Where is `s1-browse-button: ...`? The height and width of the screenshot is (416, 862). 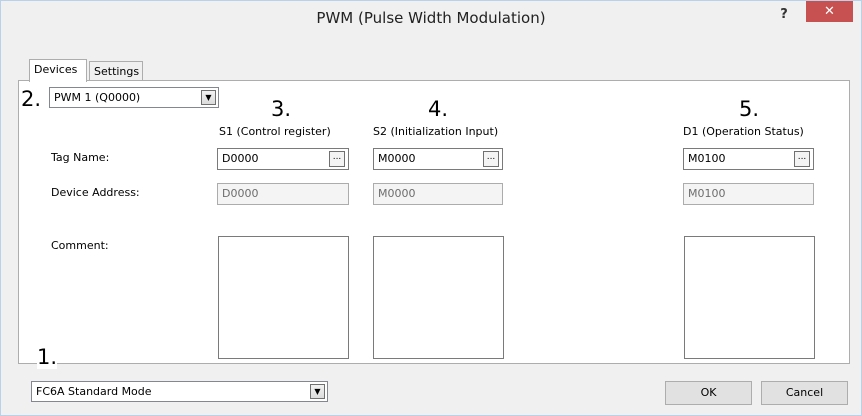 s1-browse-button: ... is located at coordinates (337, 159).